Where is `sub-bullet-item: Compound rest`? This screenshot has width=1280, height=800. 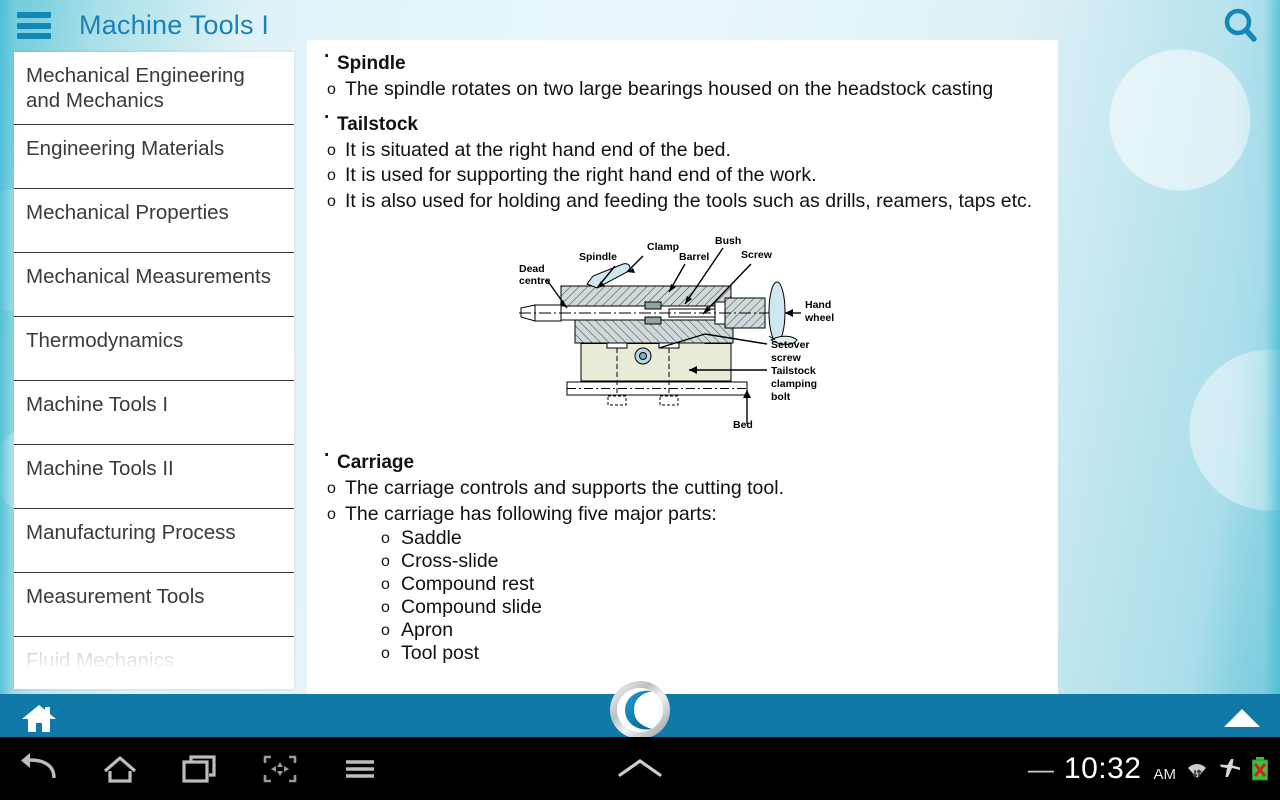
sub-bullet-item: Compound rest is located at coordinates (683, 584).